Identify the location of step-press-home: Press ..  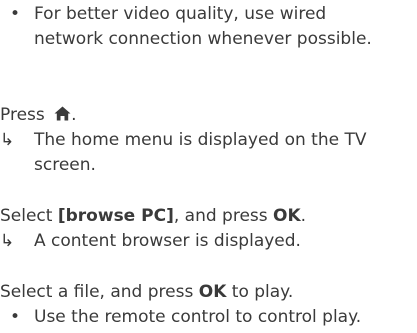
(38, 115).